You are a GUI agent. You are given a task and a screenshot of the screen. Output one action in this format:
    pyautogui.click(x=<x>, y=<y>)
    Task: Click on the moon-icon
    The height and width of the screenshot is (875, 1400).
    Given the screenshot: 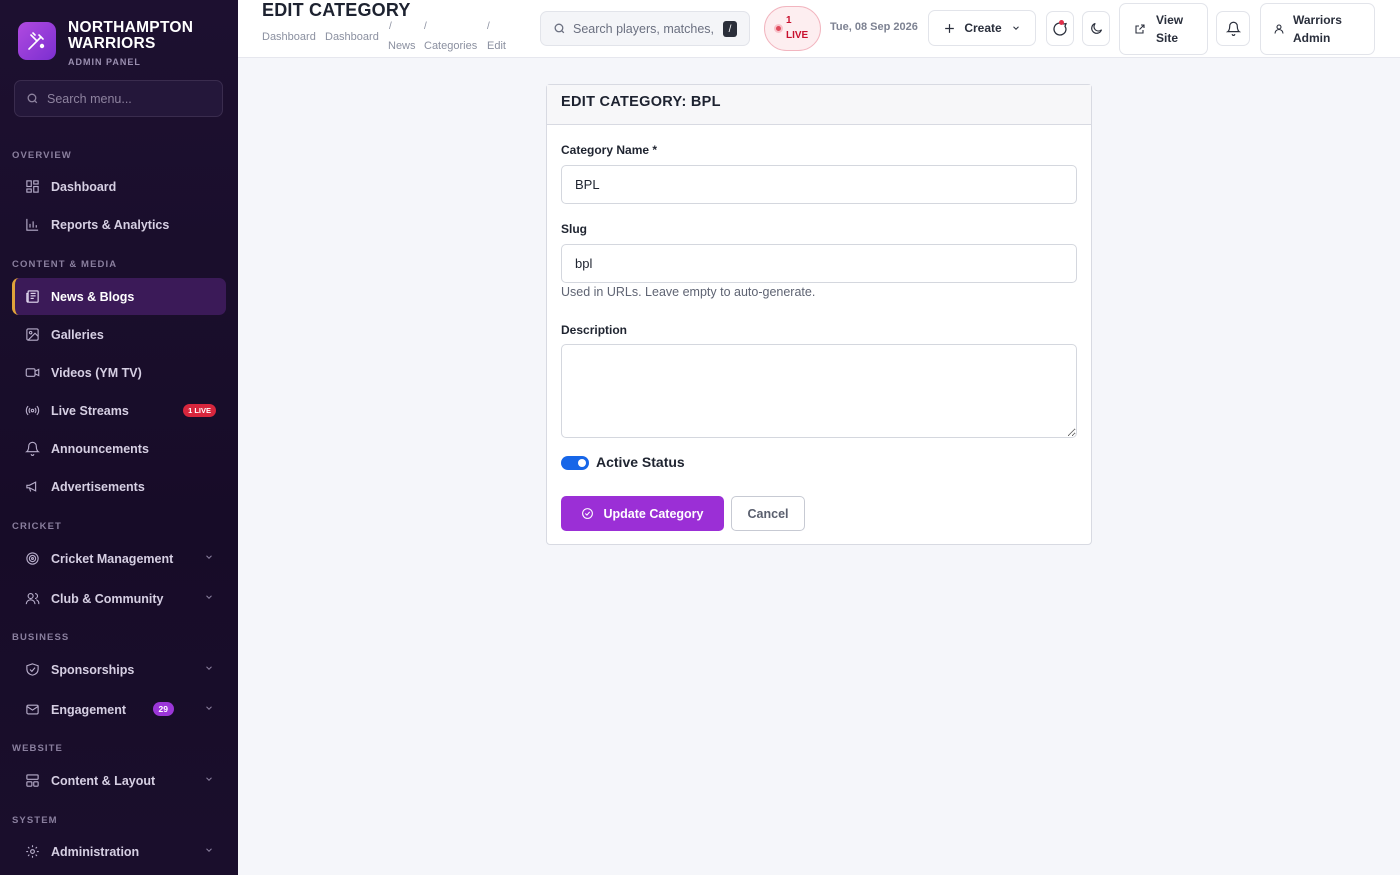 What is the action you would take?
    pyautogui.click(x=1096, y=28)
    